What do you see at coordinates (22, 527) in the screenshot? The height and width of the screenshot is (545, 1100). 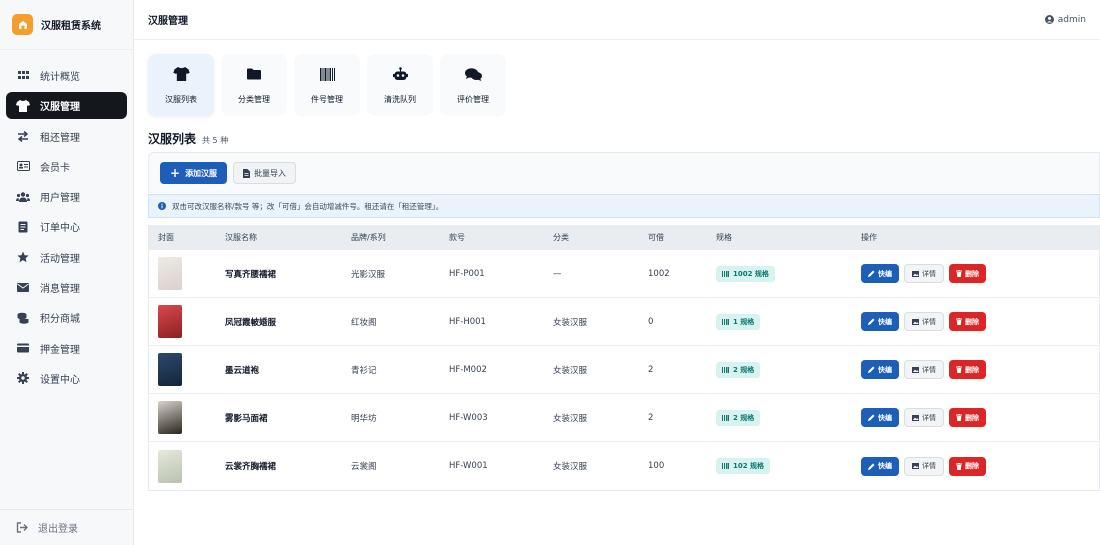 I see `logout-icon` at bounding box center [22, 527].